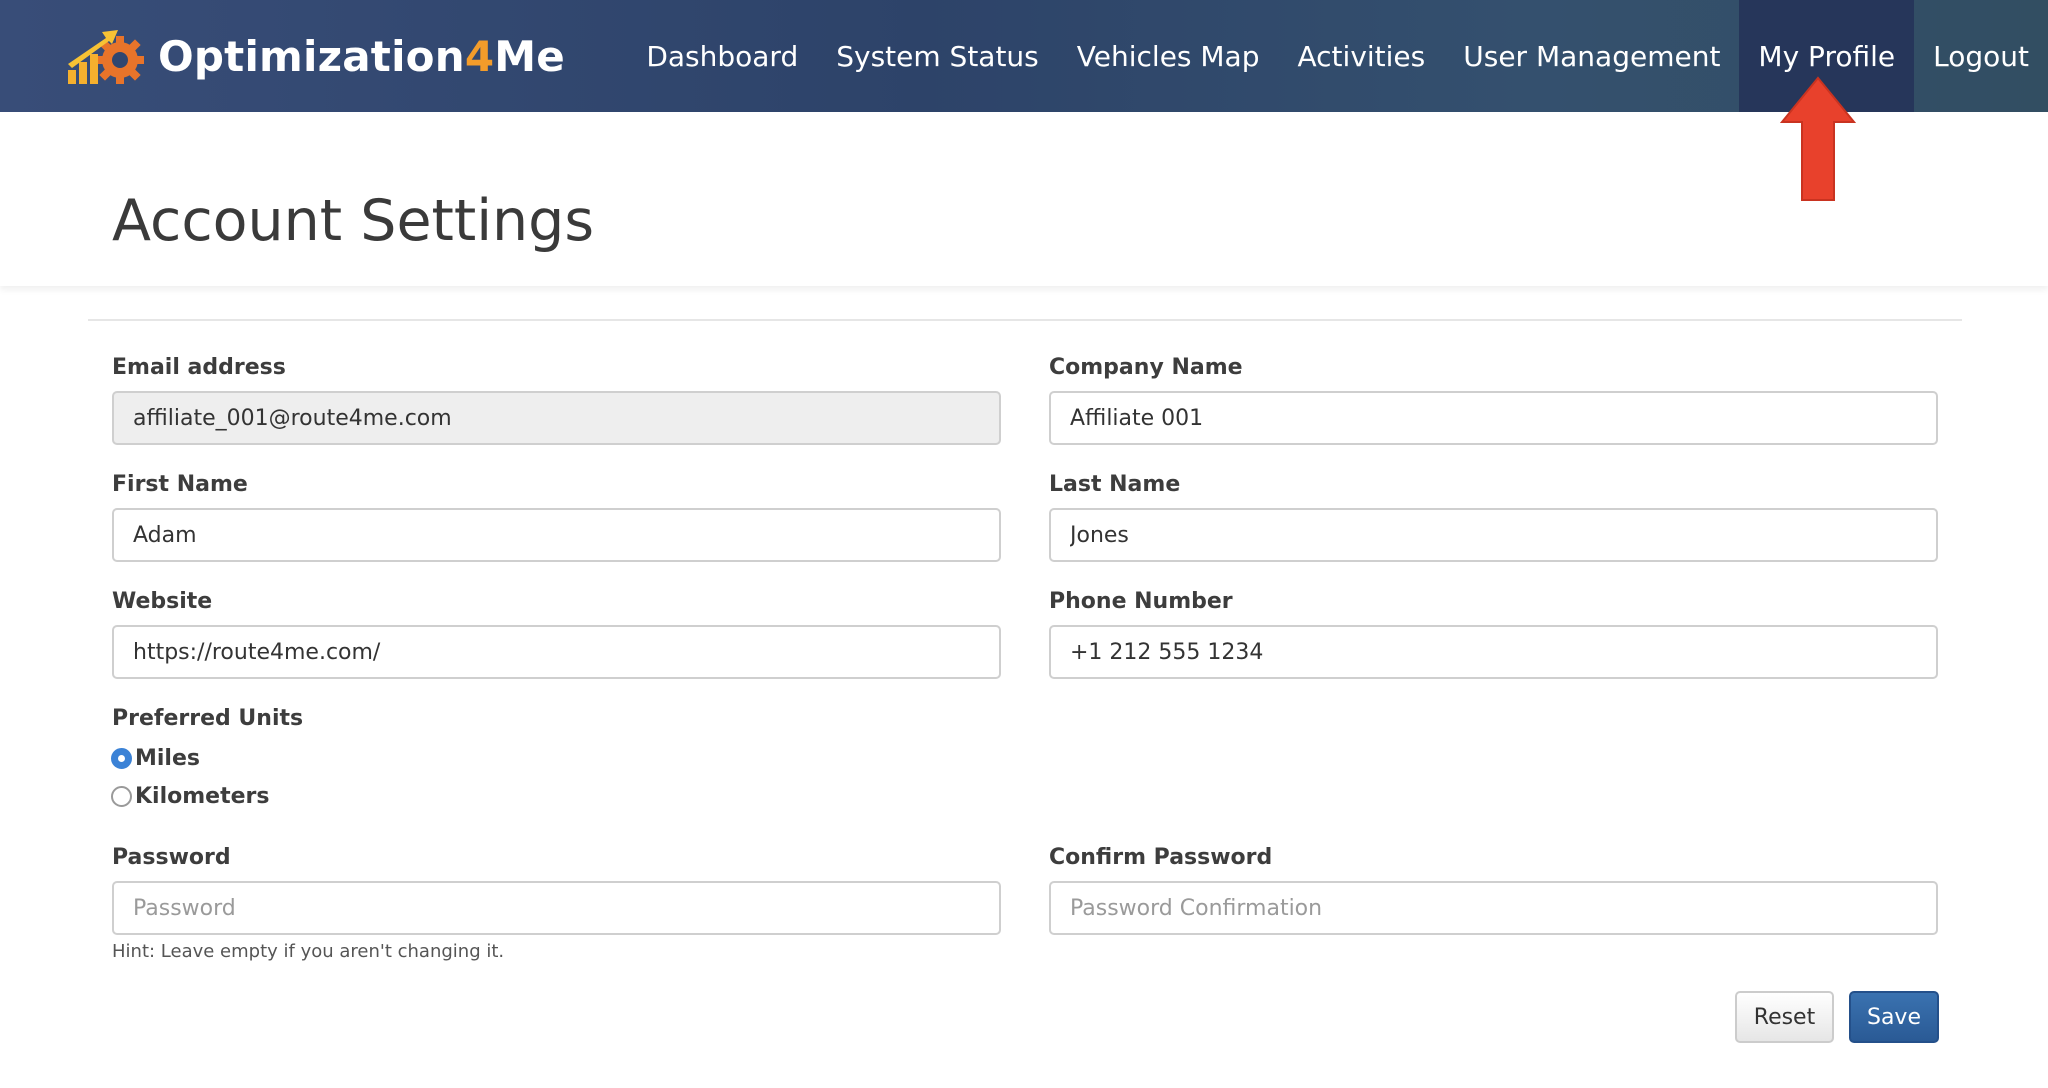 The image size is (2048, 1088). What do you see at coordinates (1493, 418) in the screenshot?
I see `company-name-field` at bounding box center [1493, 418].